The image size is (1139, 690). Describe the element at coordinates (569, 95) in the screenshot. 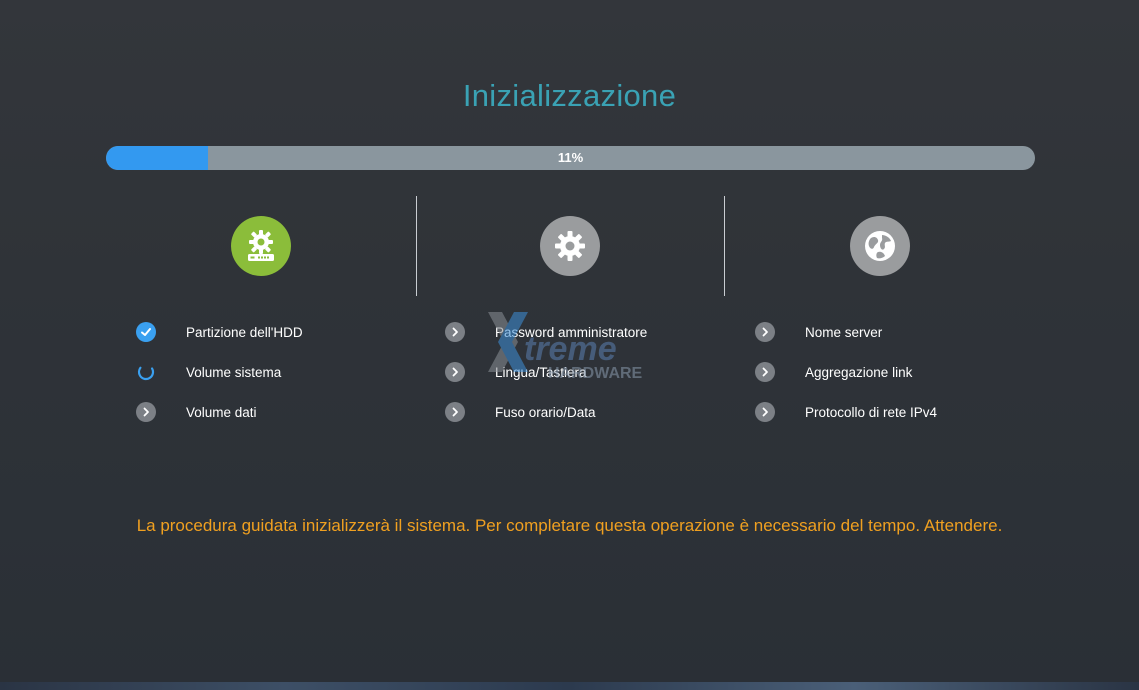

I see `page-title: Inizializzazione` at that location.